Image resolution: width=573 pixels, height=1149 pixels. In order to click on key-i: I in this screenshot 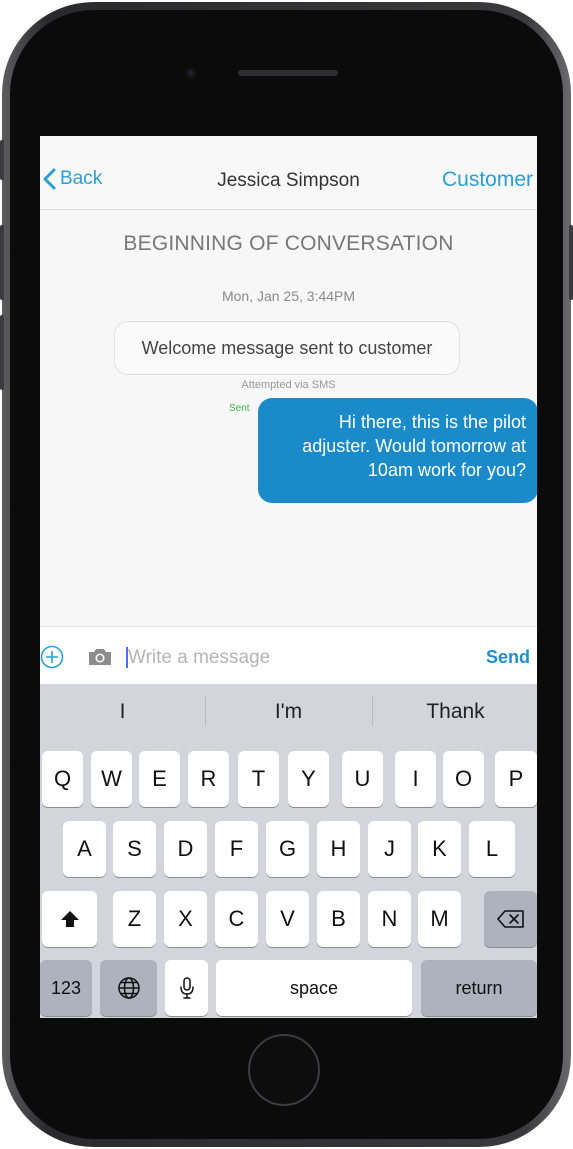, I will do `click(415, 779)`.